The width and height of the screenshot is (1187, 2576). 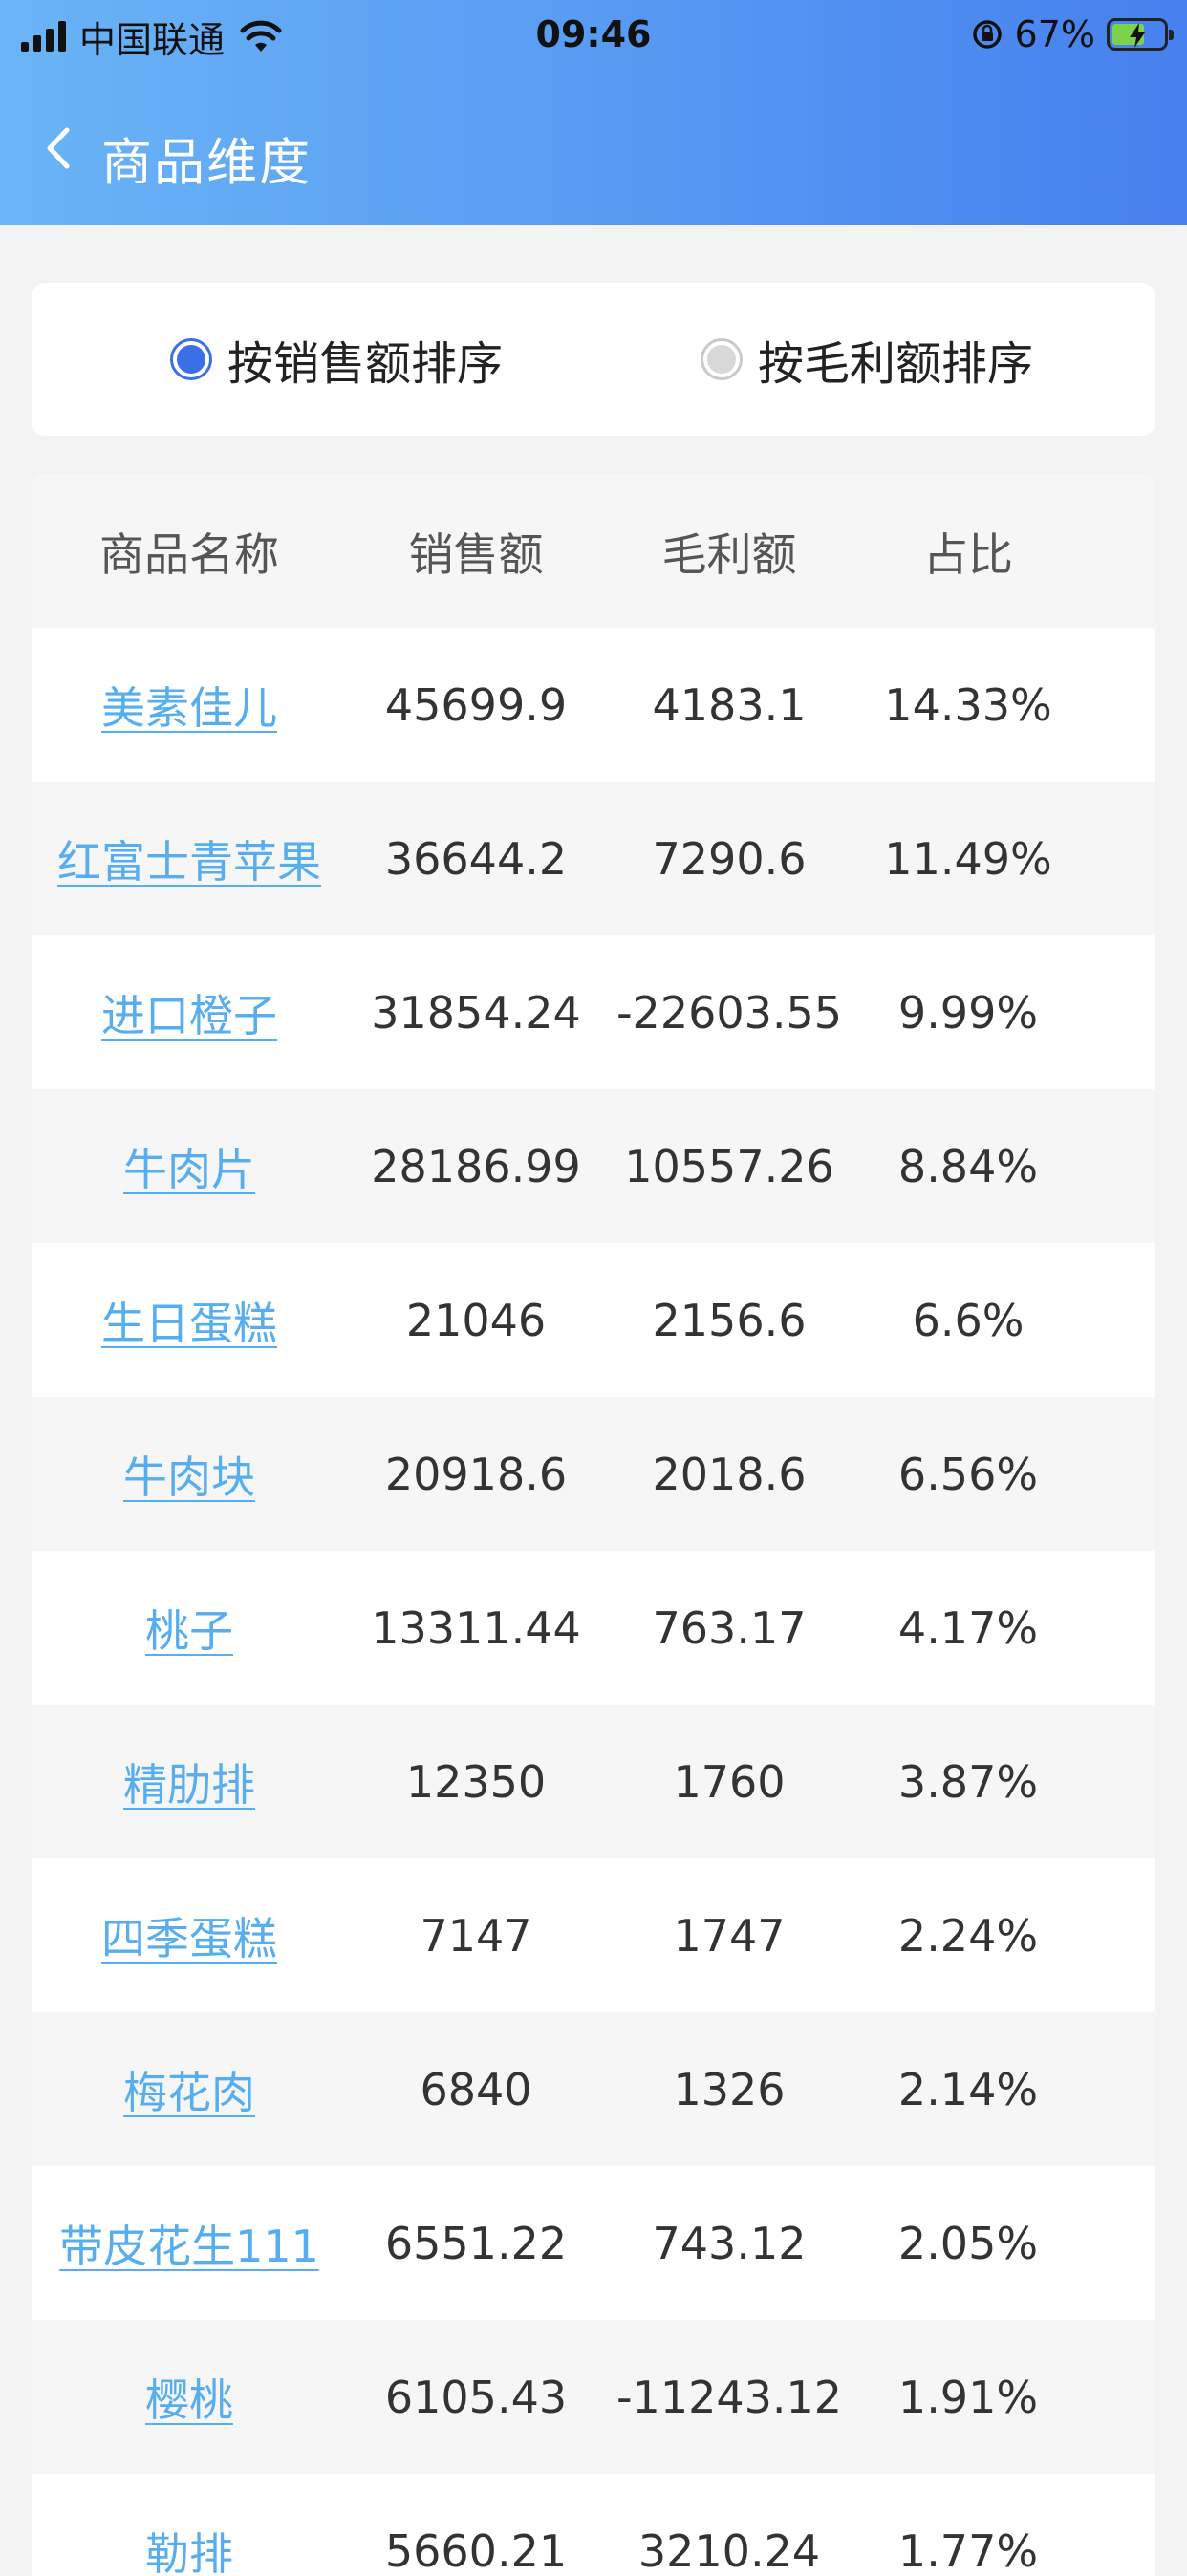 I want to click on table-row: 梅花肉 6840 1326 2.14%, so click(x=593, y=2089).